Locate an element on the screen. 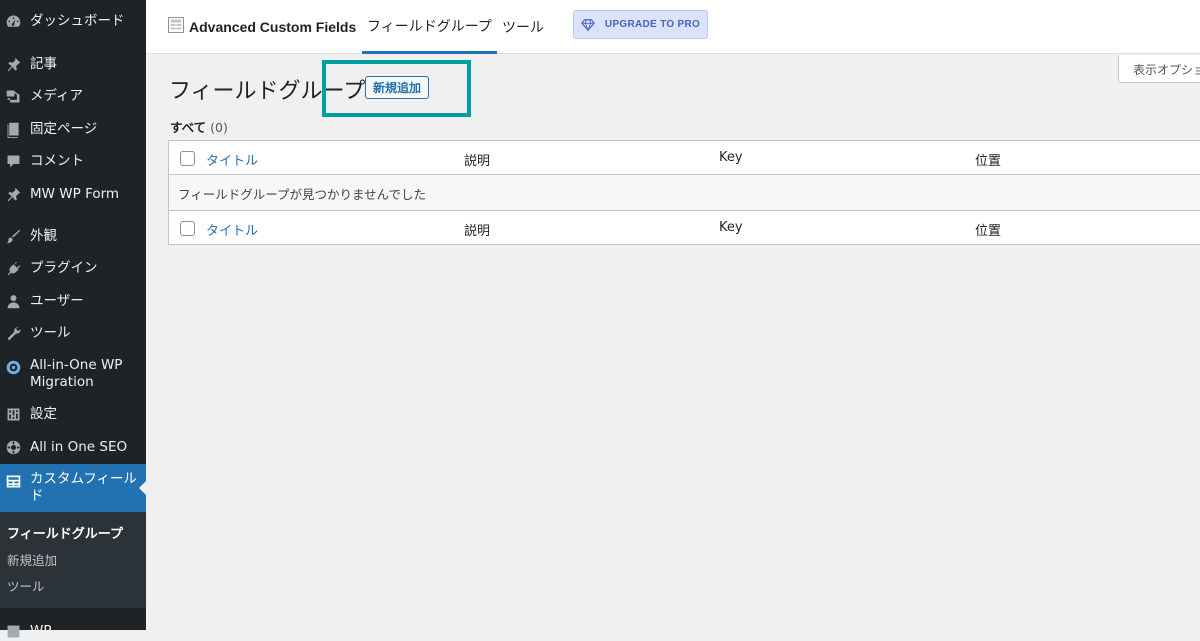 This screenshot has width=1200, height=641. sidebar-item-label: ツール is located at coordinates (50, 332).